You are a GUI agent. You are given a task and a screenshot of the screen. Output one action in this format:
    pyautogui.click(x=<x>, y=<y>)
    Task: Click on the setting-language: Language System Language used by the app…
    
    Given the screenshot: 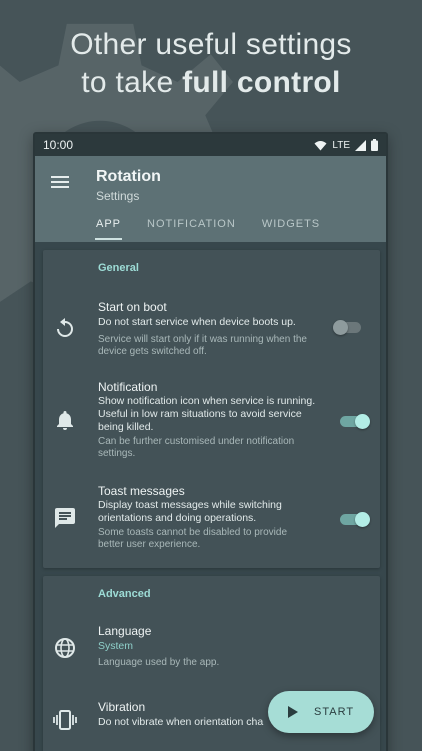 What is the action you would take?
    pyautogui.click(x=211, y=649)
    